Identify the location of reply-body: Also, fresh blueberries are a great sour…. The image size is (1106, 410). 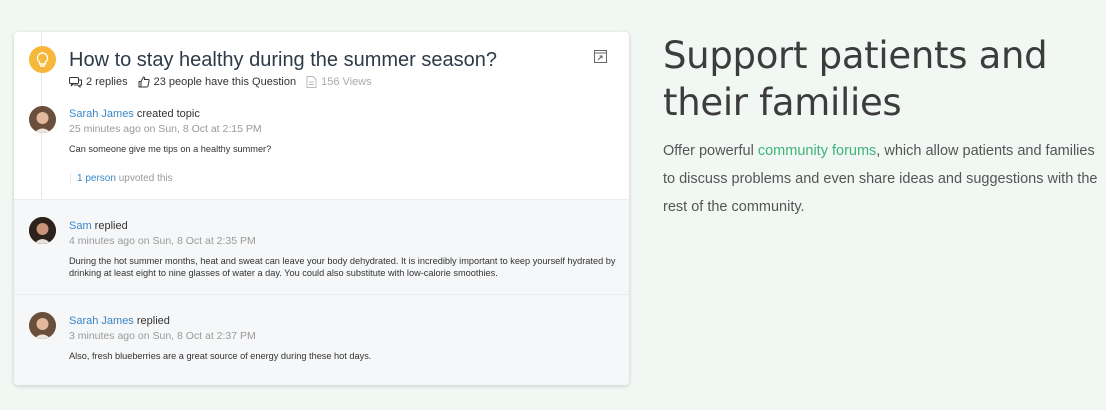
(220, 356).